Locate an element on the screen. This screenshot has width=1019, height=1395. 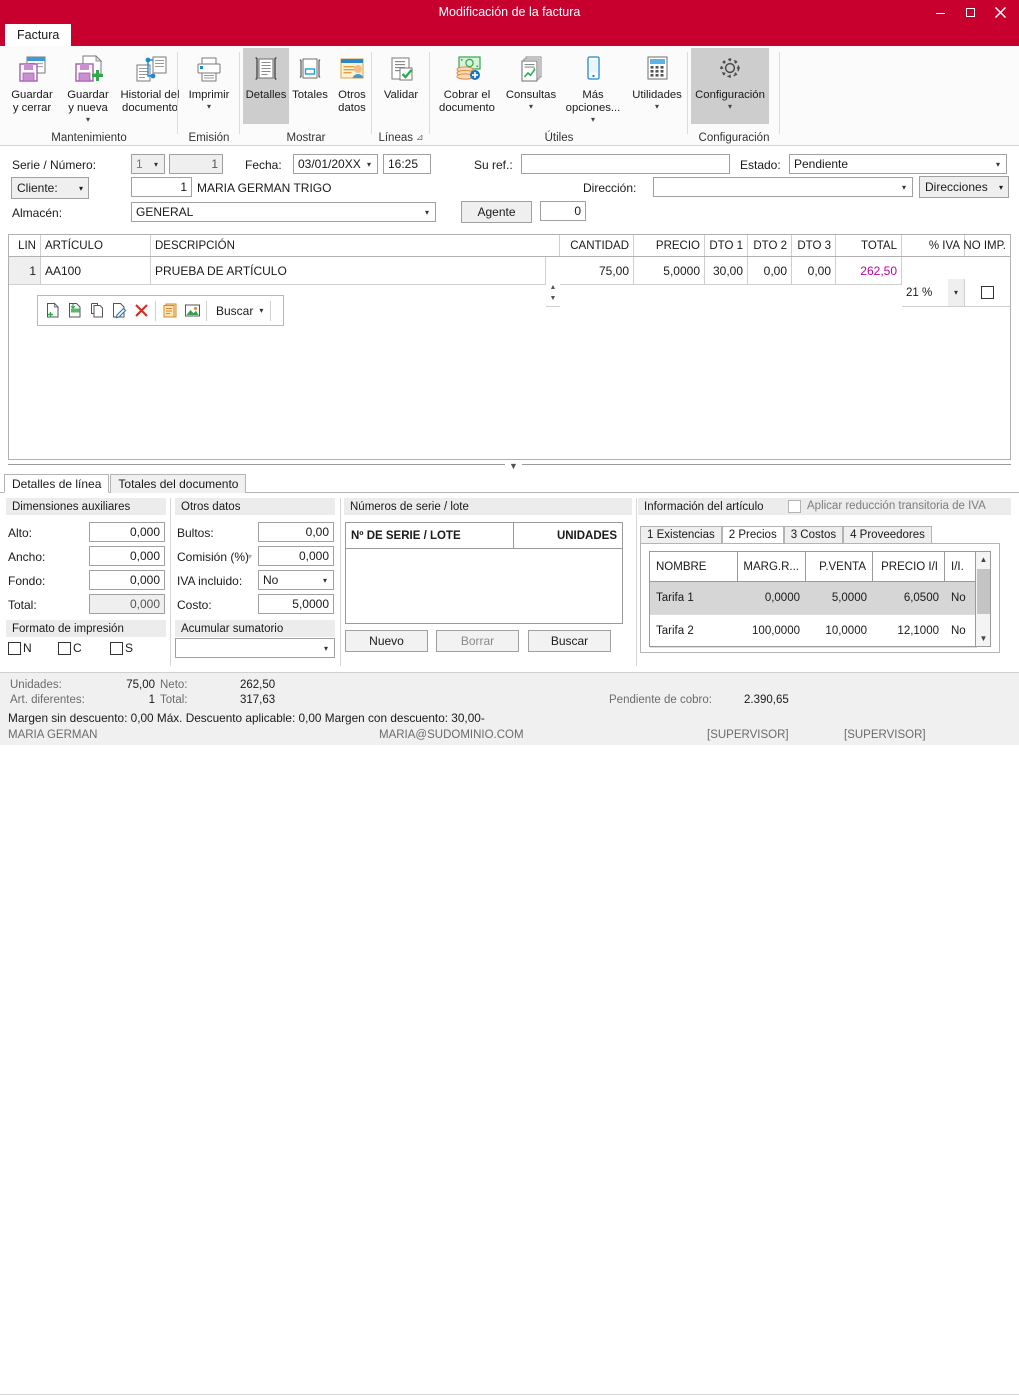
cell-dto2: 0,00 is located at coordinates (770, 271).